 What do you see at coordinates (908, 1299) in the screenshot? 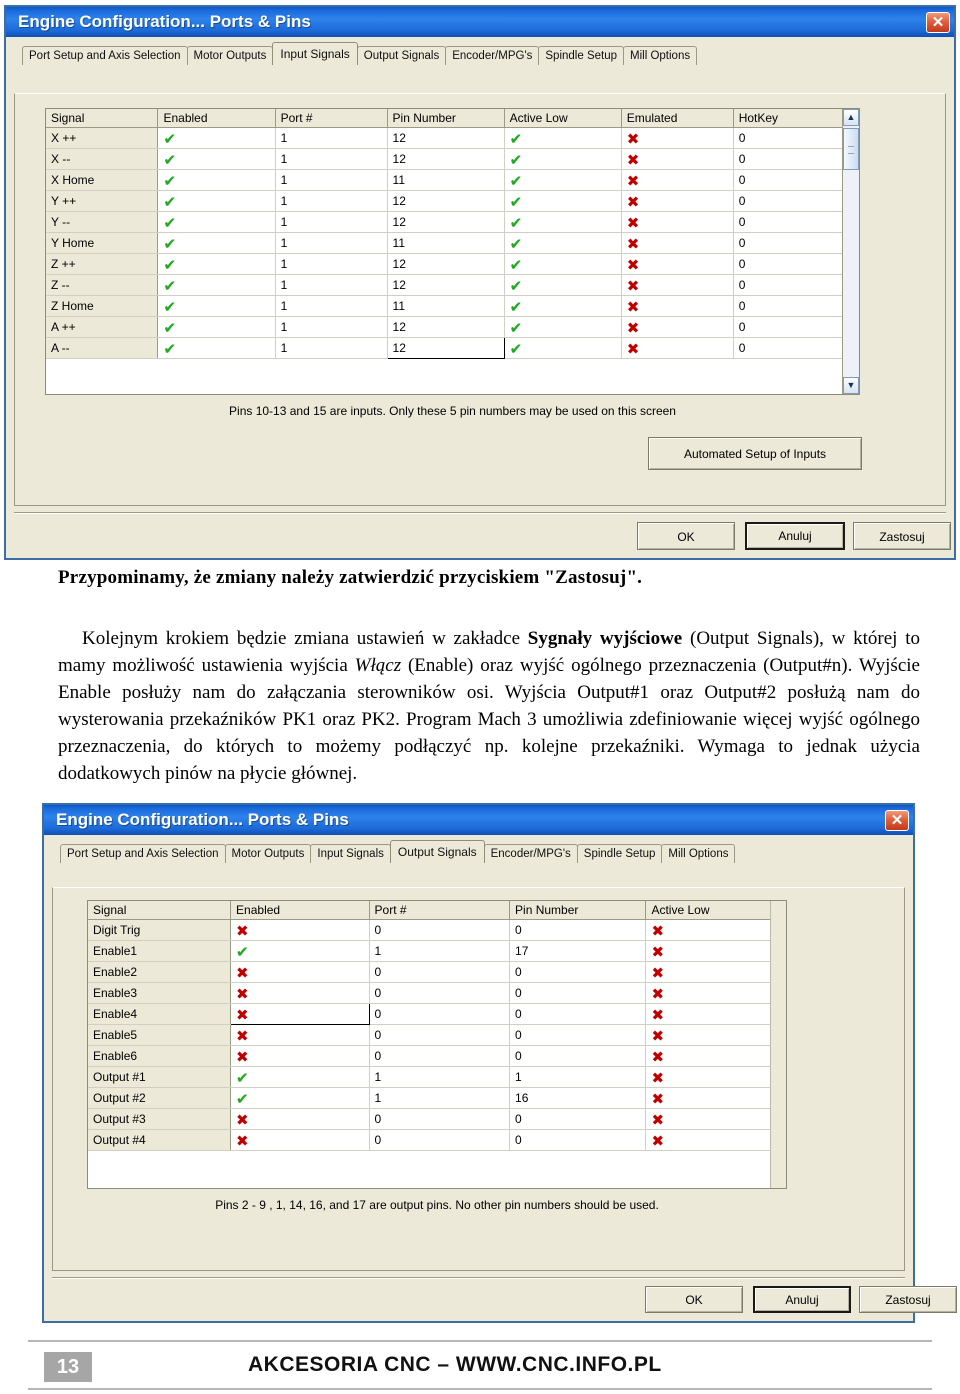
I see `apply-button: Zastosuj` at bounding box center [908, 1299].